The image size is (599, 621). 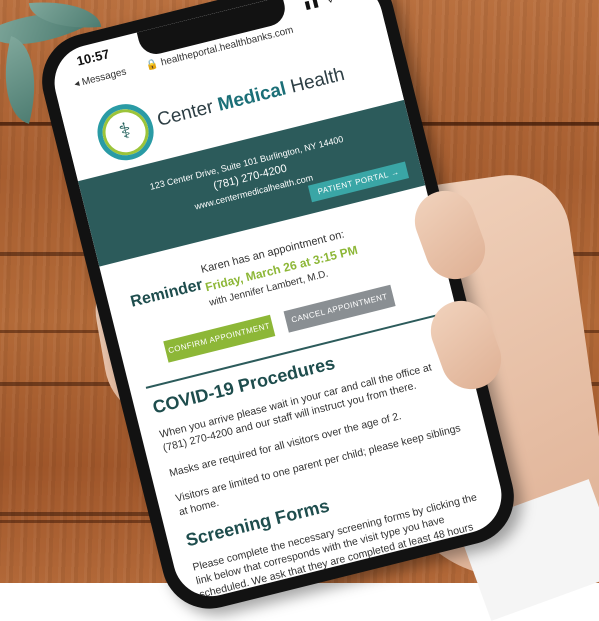 I want to click on clinic-logo: ⚕, so click(x=125, y=132).